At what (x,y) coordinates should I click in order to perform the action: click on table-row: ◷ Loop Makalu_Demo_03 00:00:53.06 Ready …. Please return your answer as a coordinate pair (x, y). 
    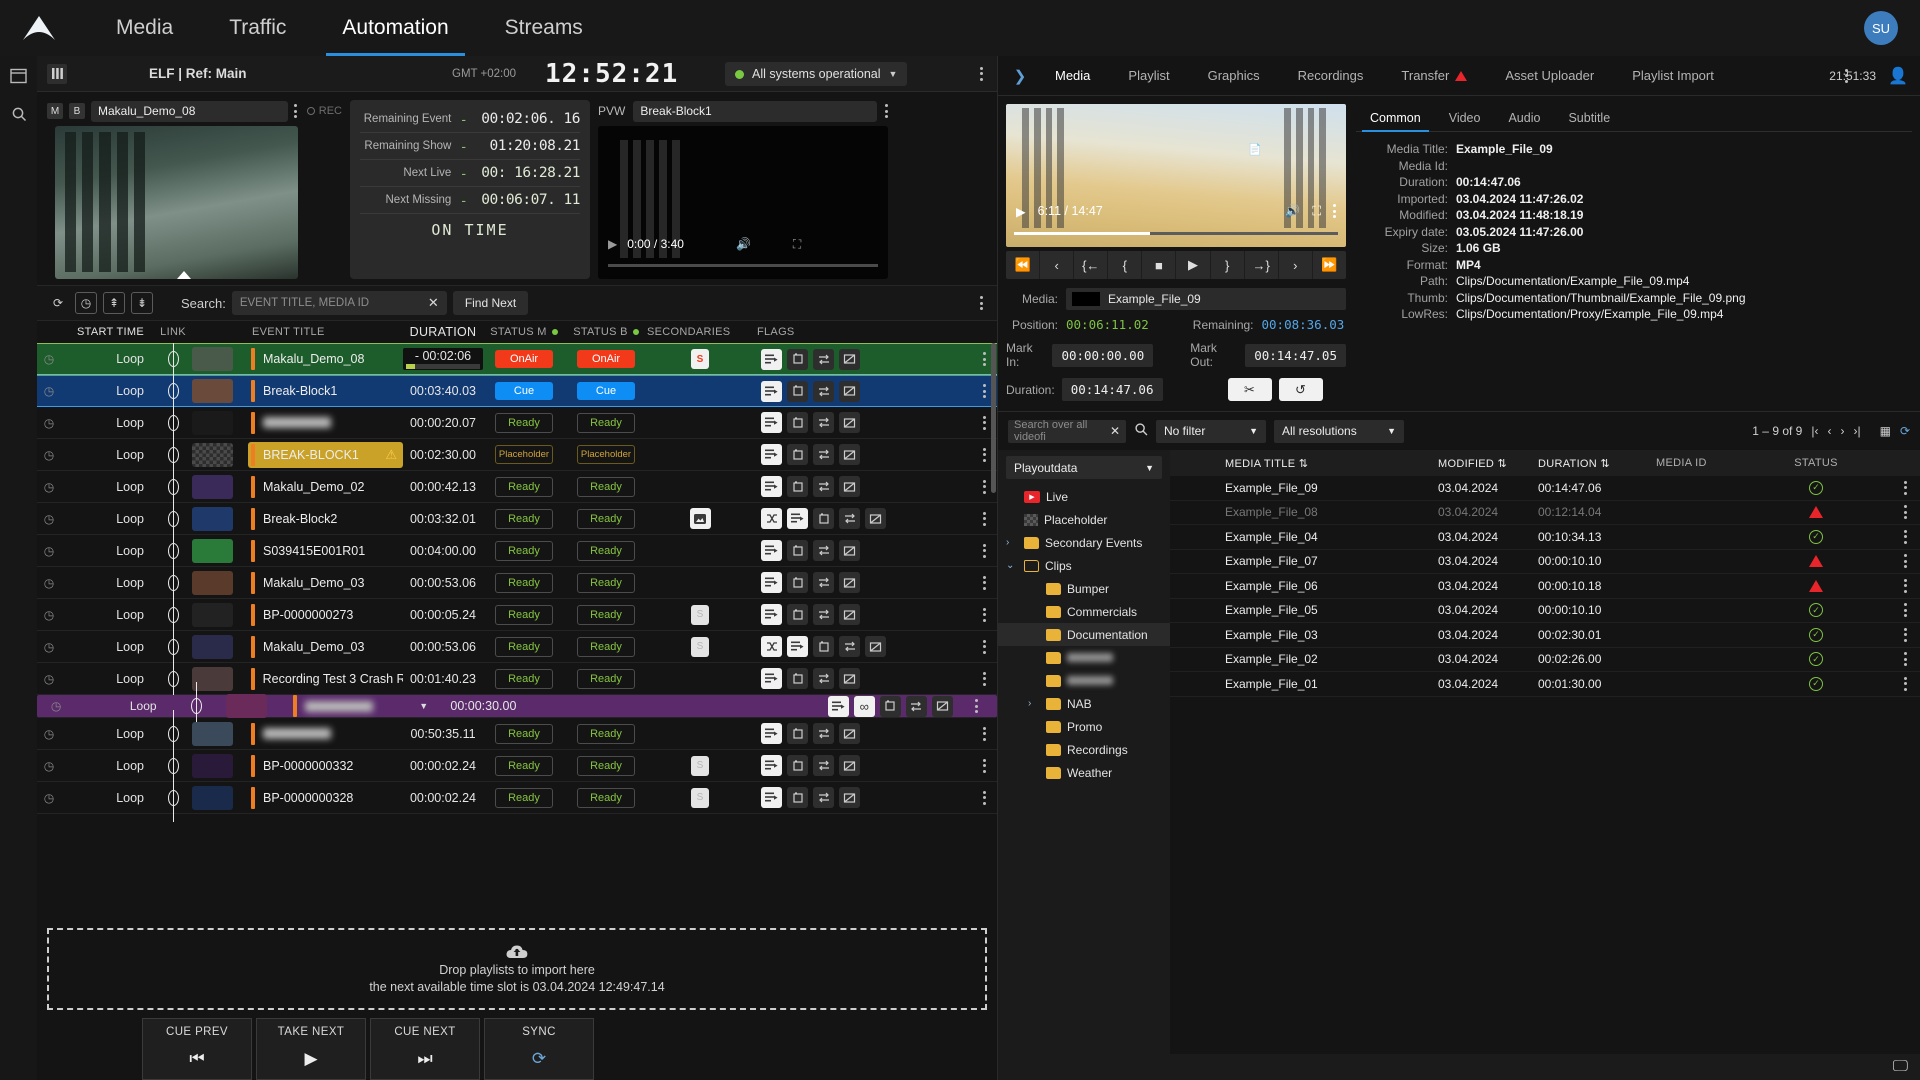
    Looking at the image, I should click on (517, 646).